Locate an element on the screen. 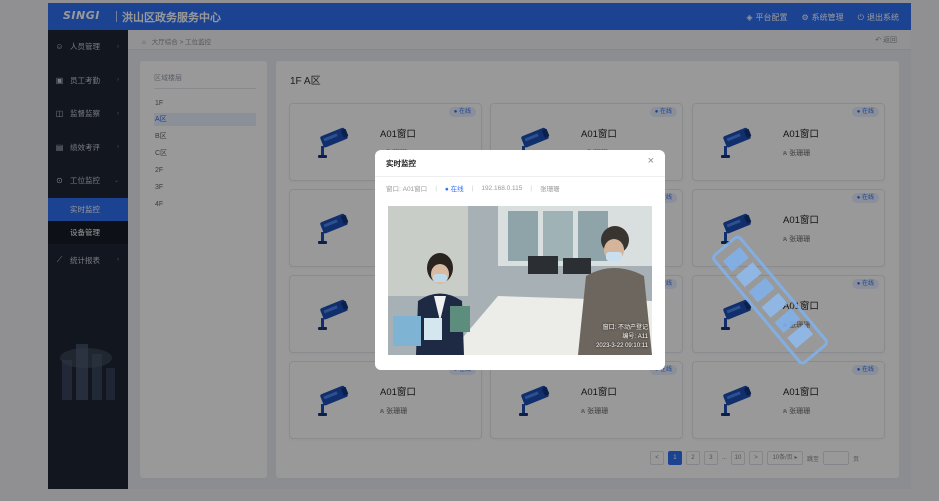 This screenshot has height=501, width=939. video-overlay-text: 窗口: 不动产登记 编号: A11 2023-3-22 09:10:11 is located at coordinates (622, 337).